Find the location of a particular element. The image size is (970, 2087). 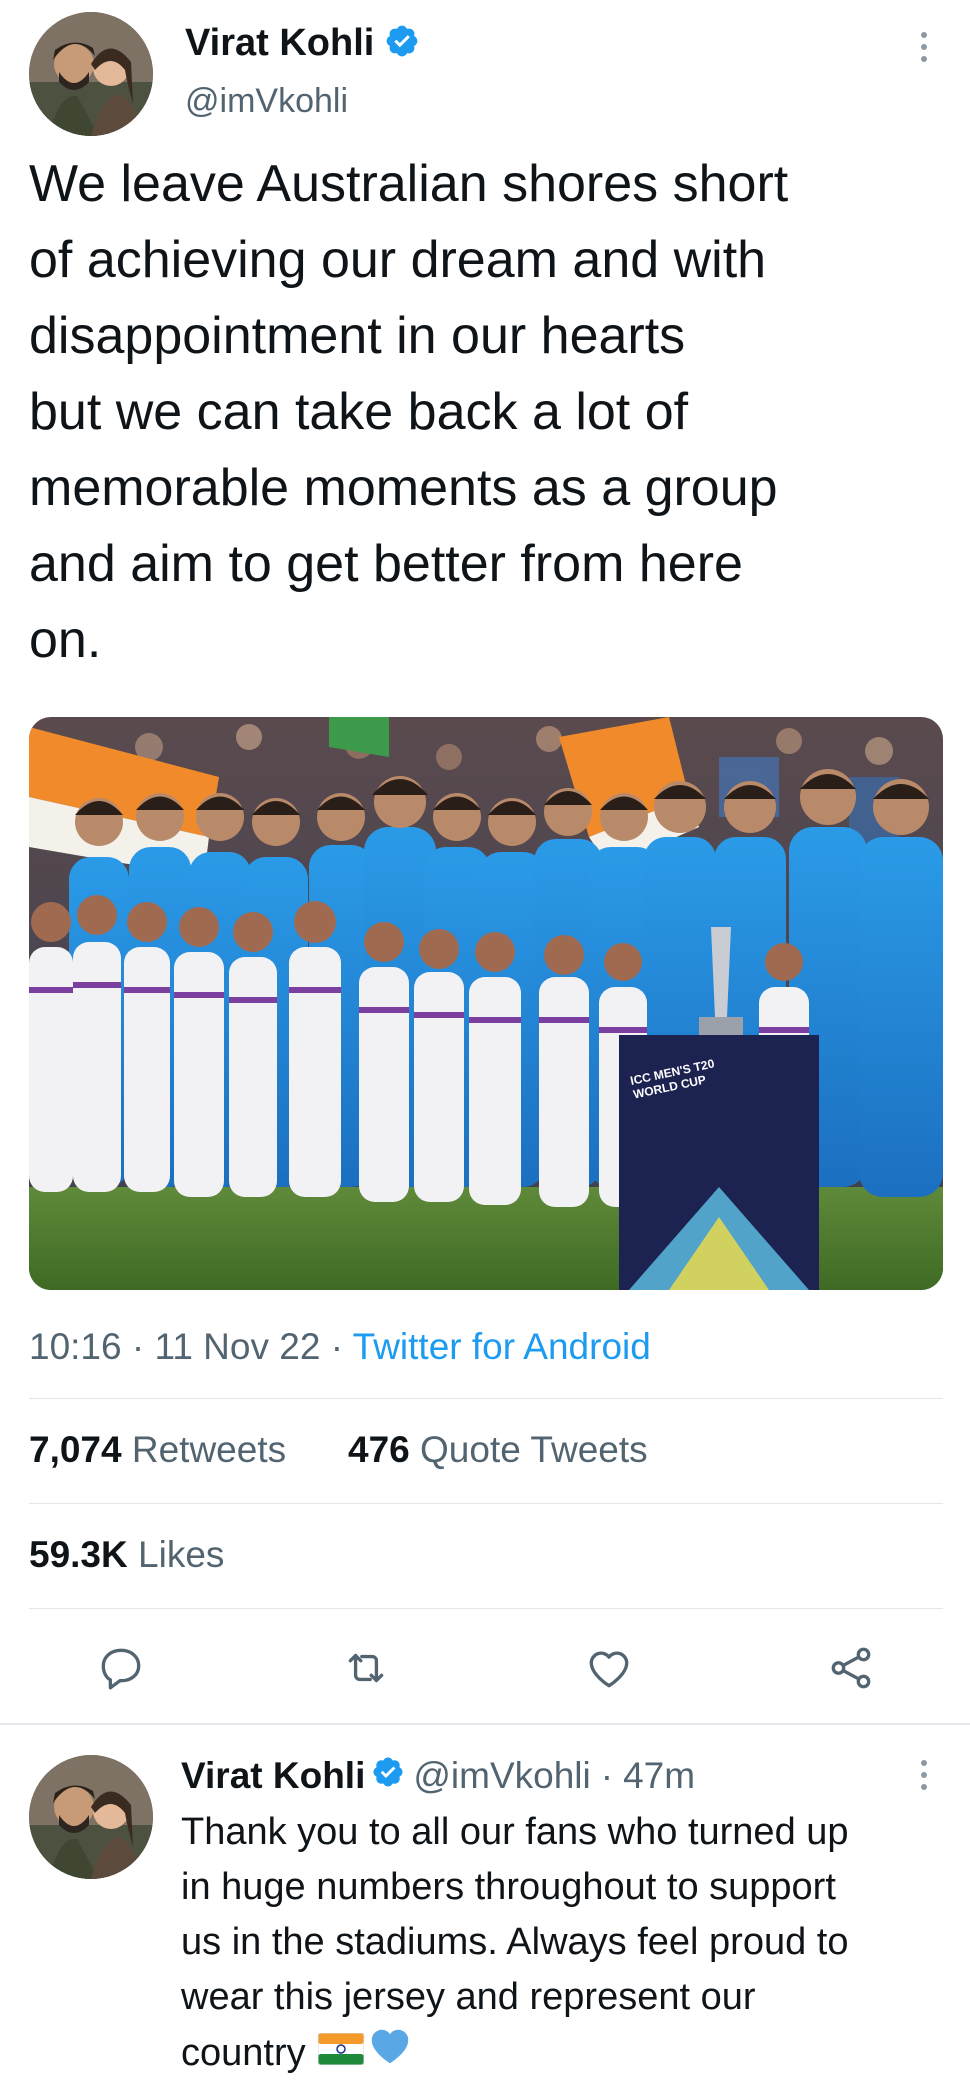

tweet-text-line: of achieving our dream and with is located at coordinates (398, 260).